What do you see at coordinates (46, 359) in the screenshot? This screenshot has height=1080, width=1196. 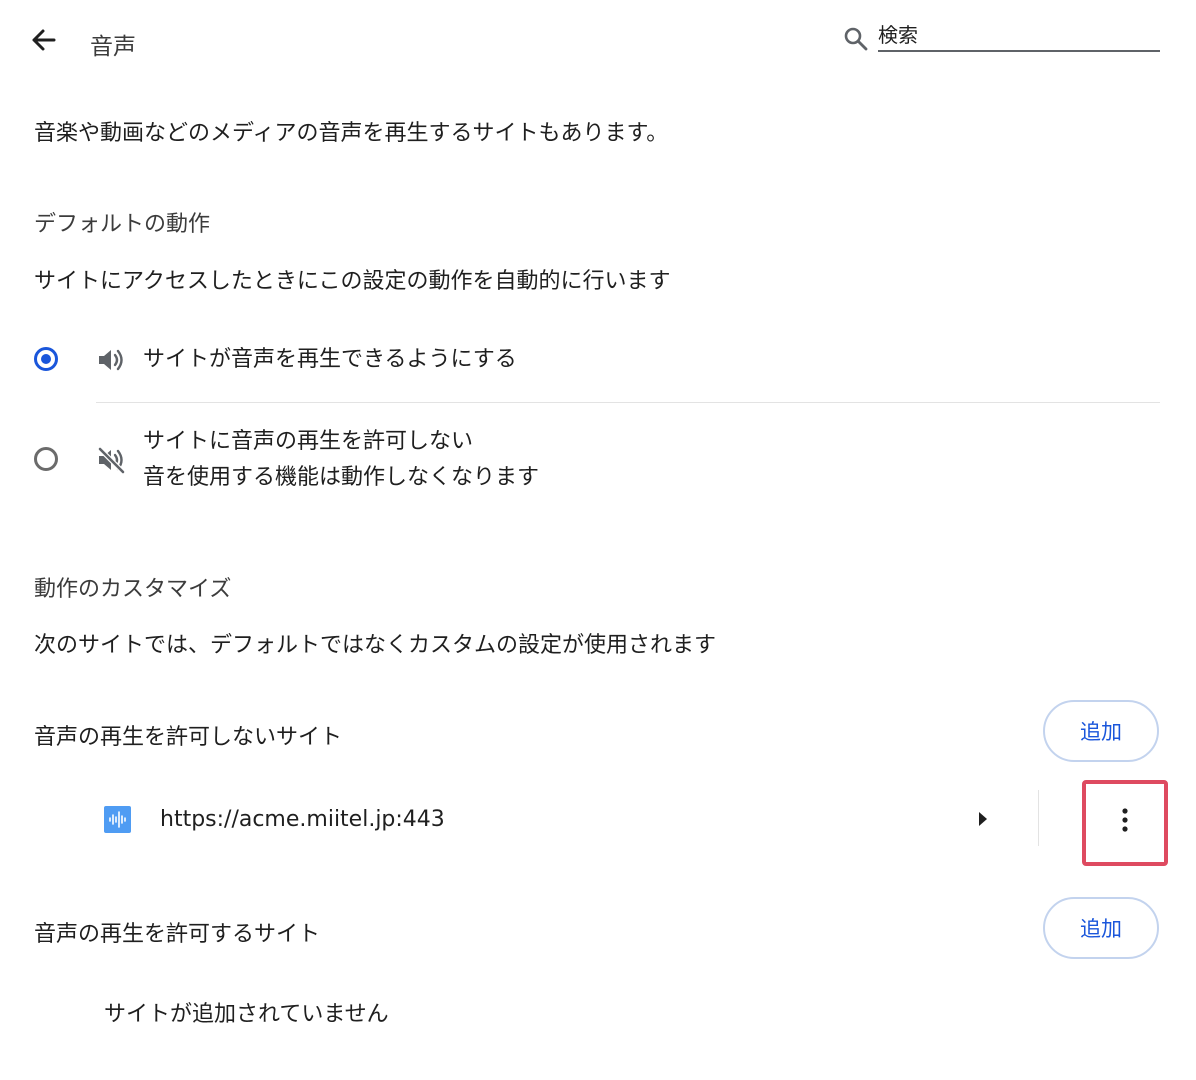 I see `radio-allow` at bounding box center [46, 359].